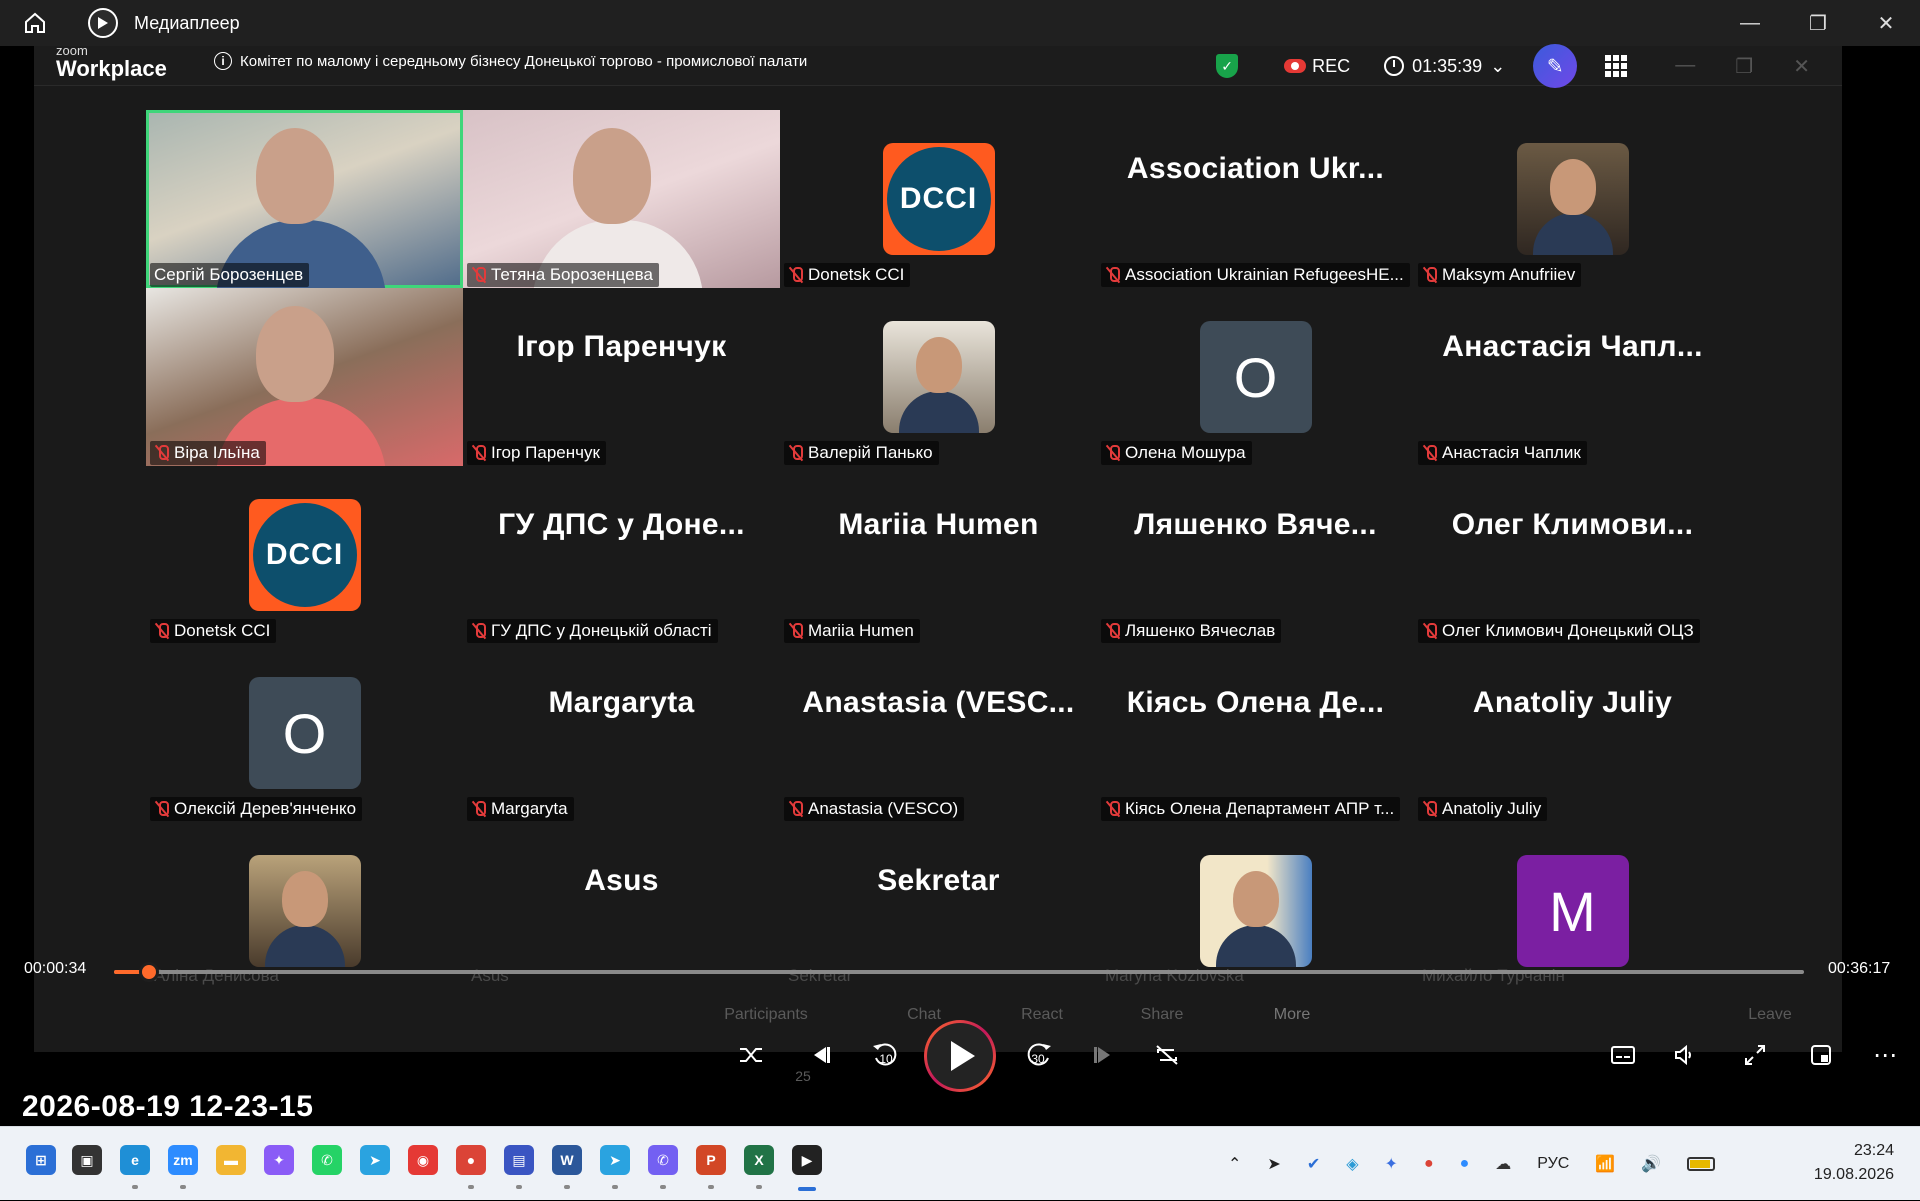  I want to click on start-icon: ⊞, so click(41, 1160).